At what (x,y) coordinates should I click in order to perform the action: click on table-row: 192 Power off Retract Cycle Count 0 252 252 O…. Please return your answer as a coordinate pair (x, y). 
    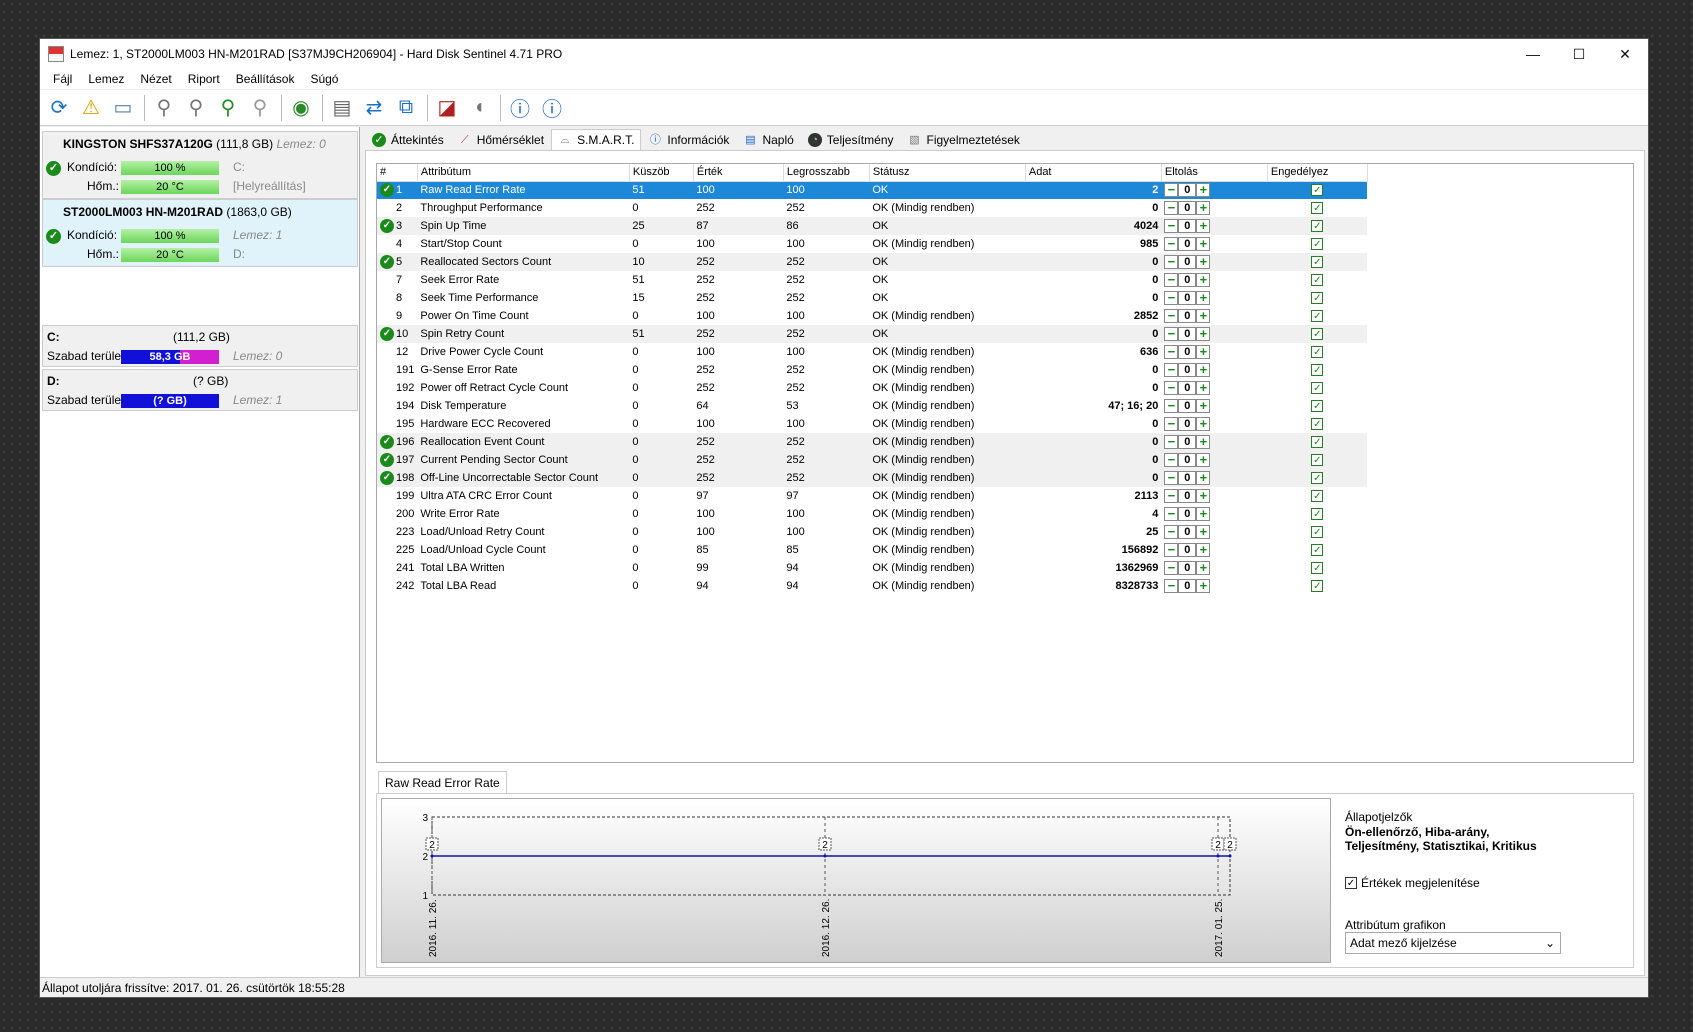
    Looking at the image, I should click on (872, 388).